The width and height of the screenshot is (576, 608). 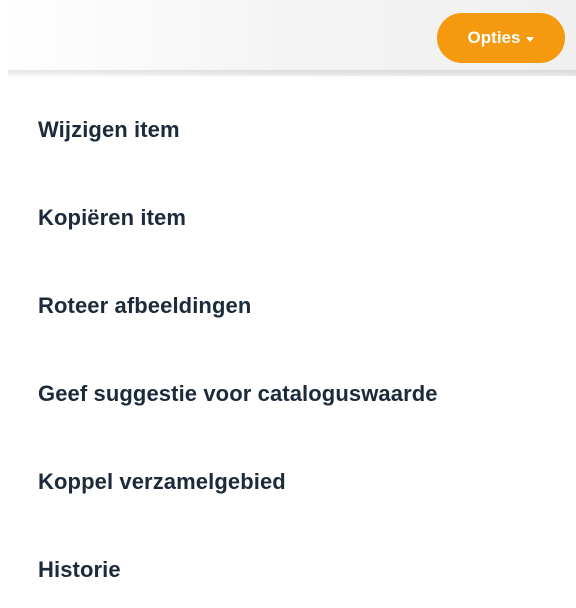 I want to click on menu-item-label: Kopiëren item, so click(x=112, y=217).